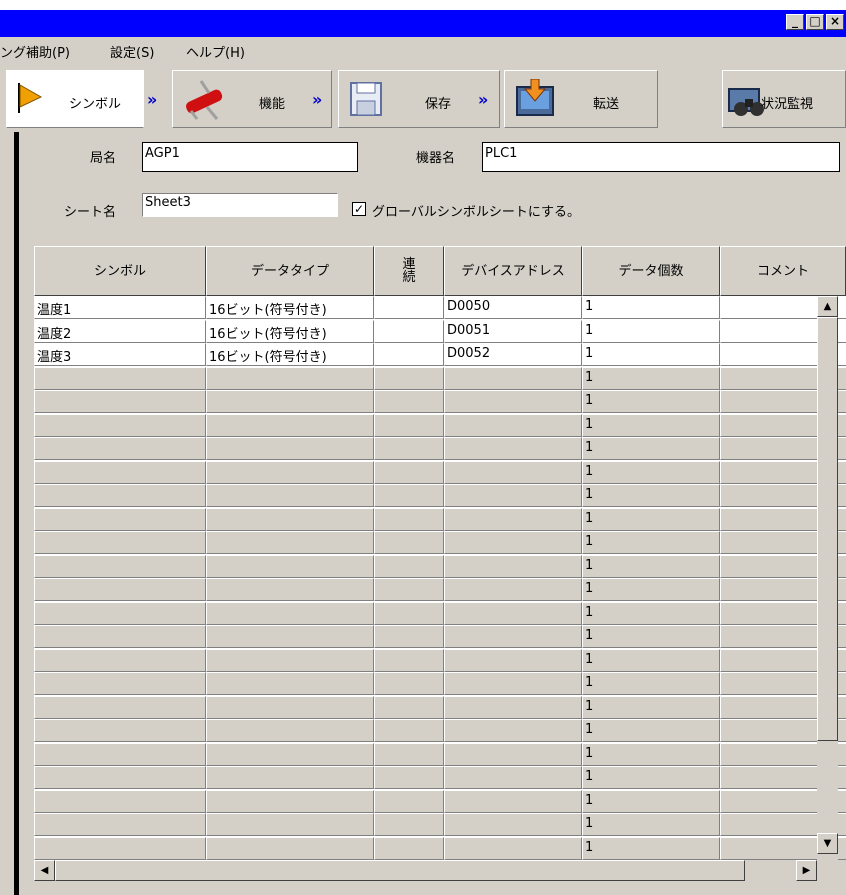 The width and height of the screenshot is (846, 895). Describe the element at coordinates (359, 209) in the screenshot. I see `global-sheet-checkbox: ✓` at that location.